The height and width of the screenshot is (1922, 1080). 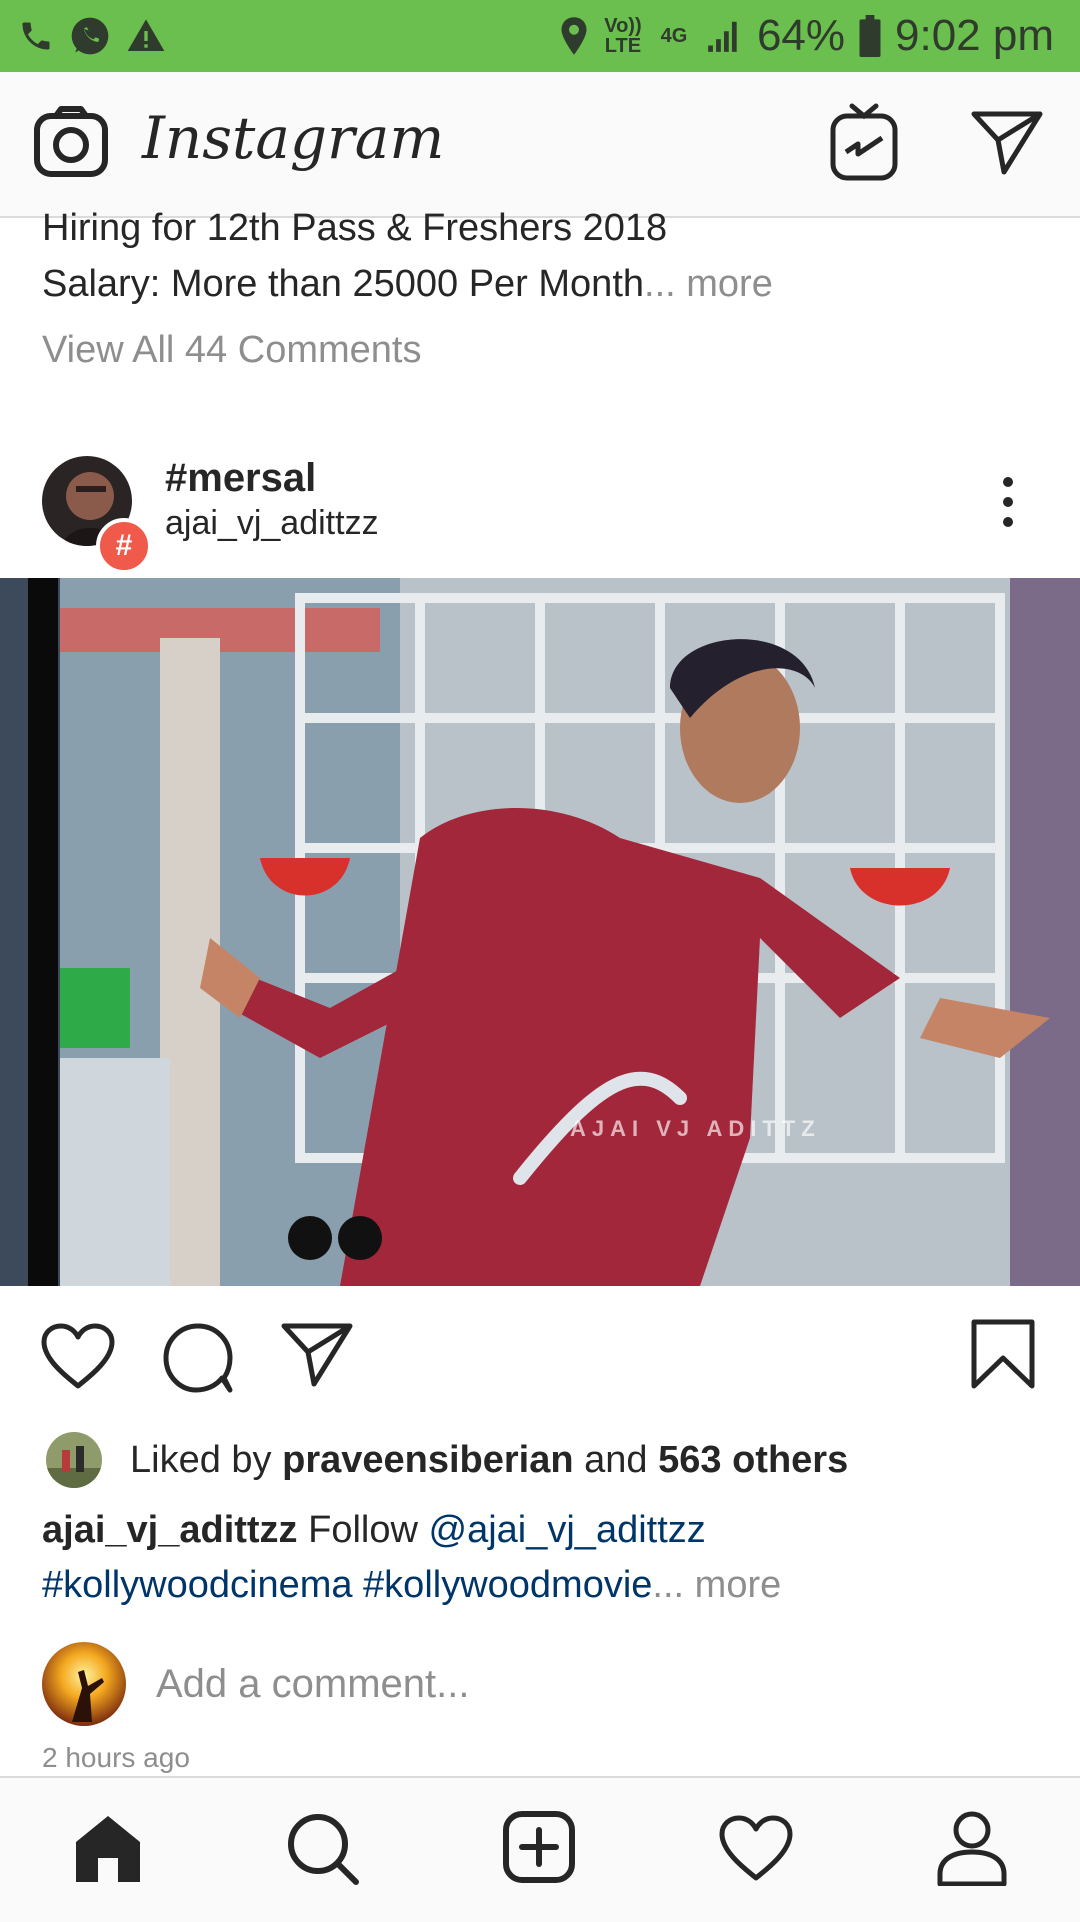 I want to click on post-hashtag-title: #mersal, so click(x=240, y=478).